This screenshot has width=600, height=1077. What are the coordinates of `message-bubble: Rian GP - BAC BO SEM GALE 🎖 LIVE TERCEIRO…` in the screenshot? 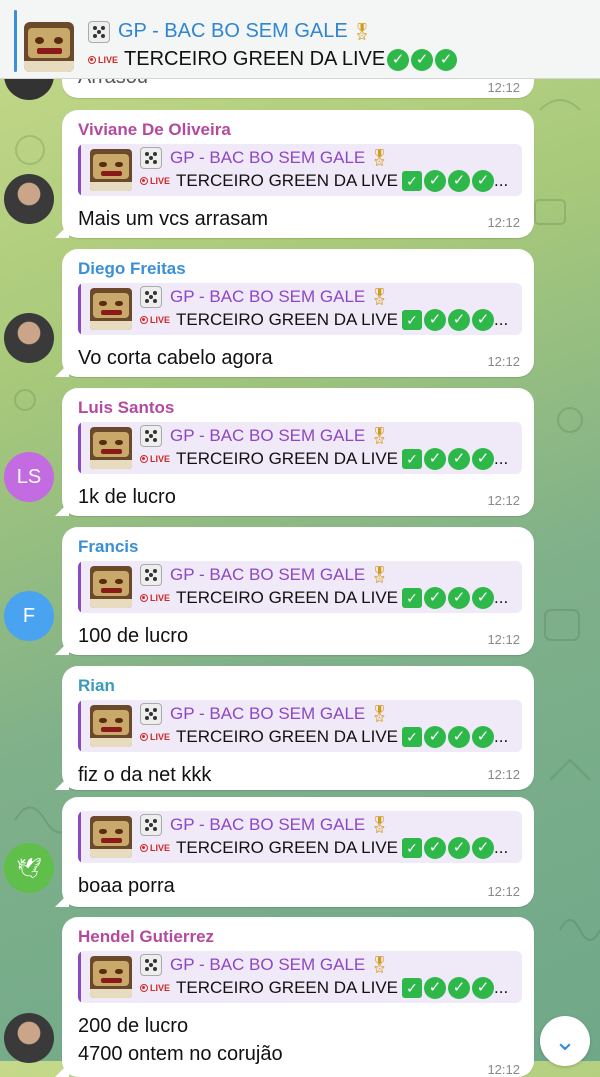 It's located at (294, 728).